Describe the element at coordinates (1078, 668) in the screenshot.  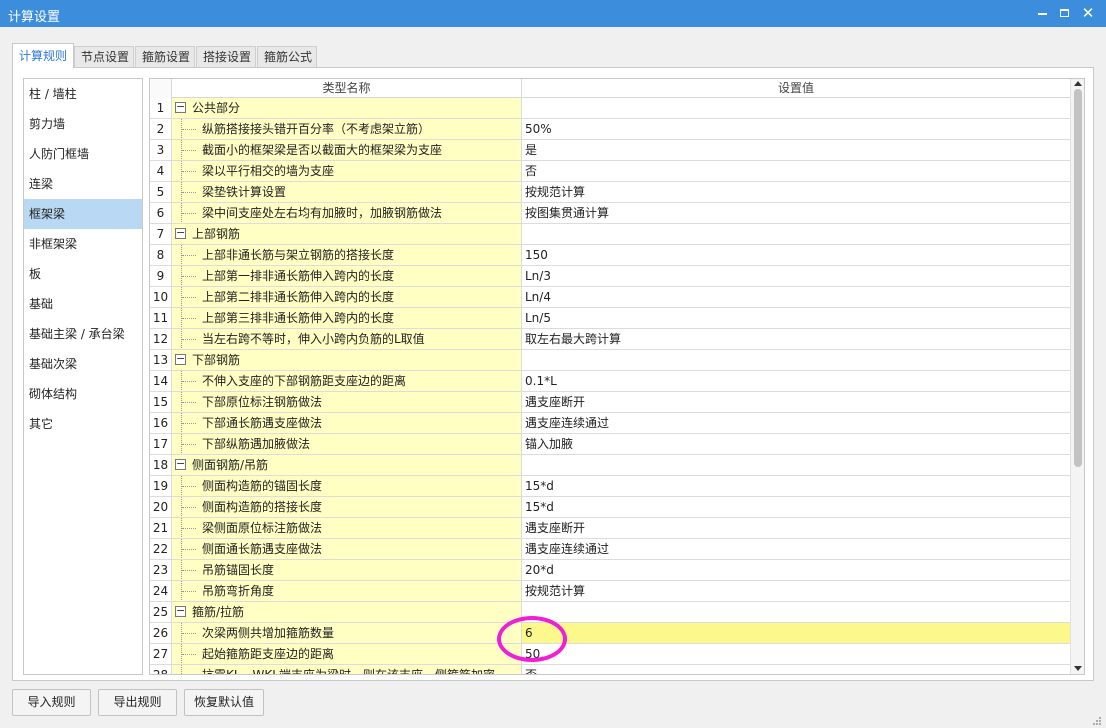
I see `scroll-down-icon` at that location.